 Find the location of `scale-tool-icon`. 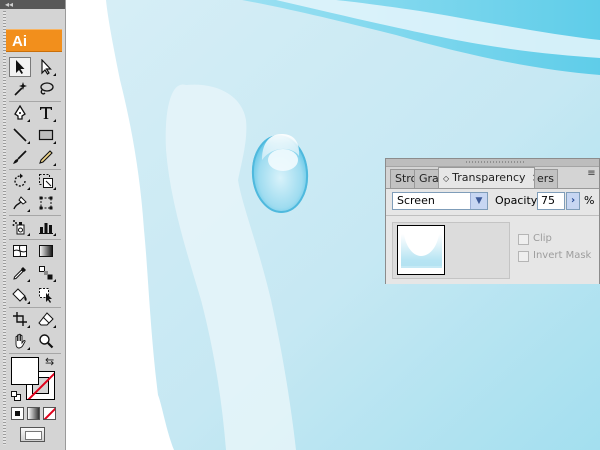

scale-tool-icon is located at coordinates (46, 181).